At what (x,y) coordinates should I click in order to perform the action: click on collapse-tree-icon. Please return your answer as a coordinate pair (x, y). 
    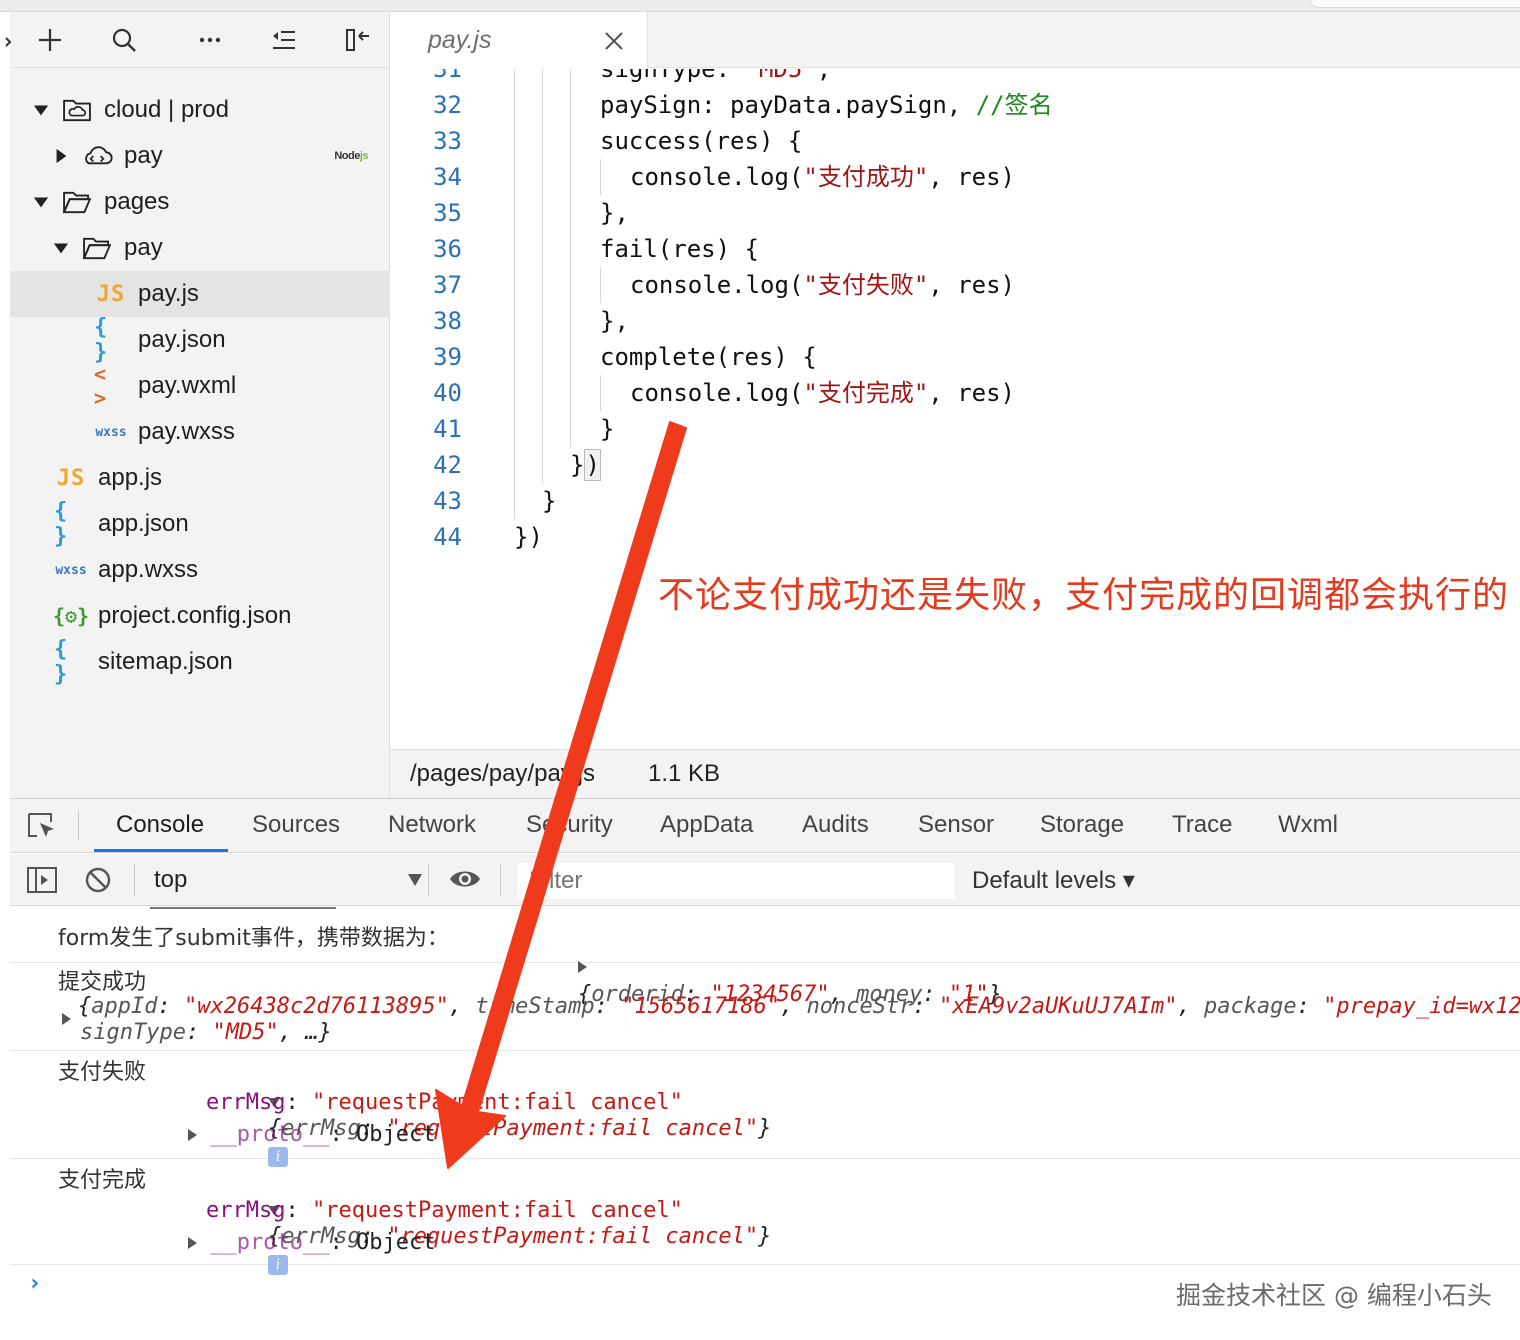
    Looking at the image, I should click on (284, 40).